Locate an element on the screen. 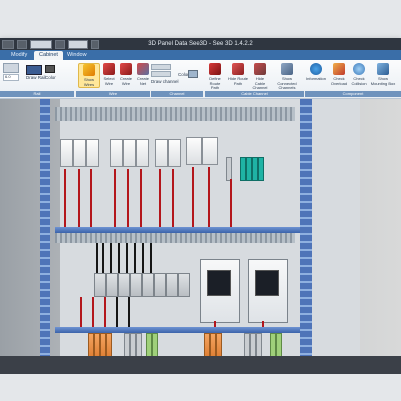 The height and width of the screenshot is (401, 401). group-label-cable-channel: Cable Channel is located at coordinates (254, 94).